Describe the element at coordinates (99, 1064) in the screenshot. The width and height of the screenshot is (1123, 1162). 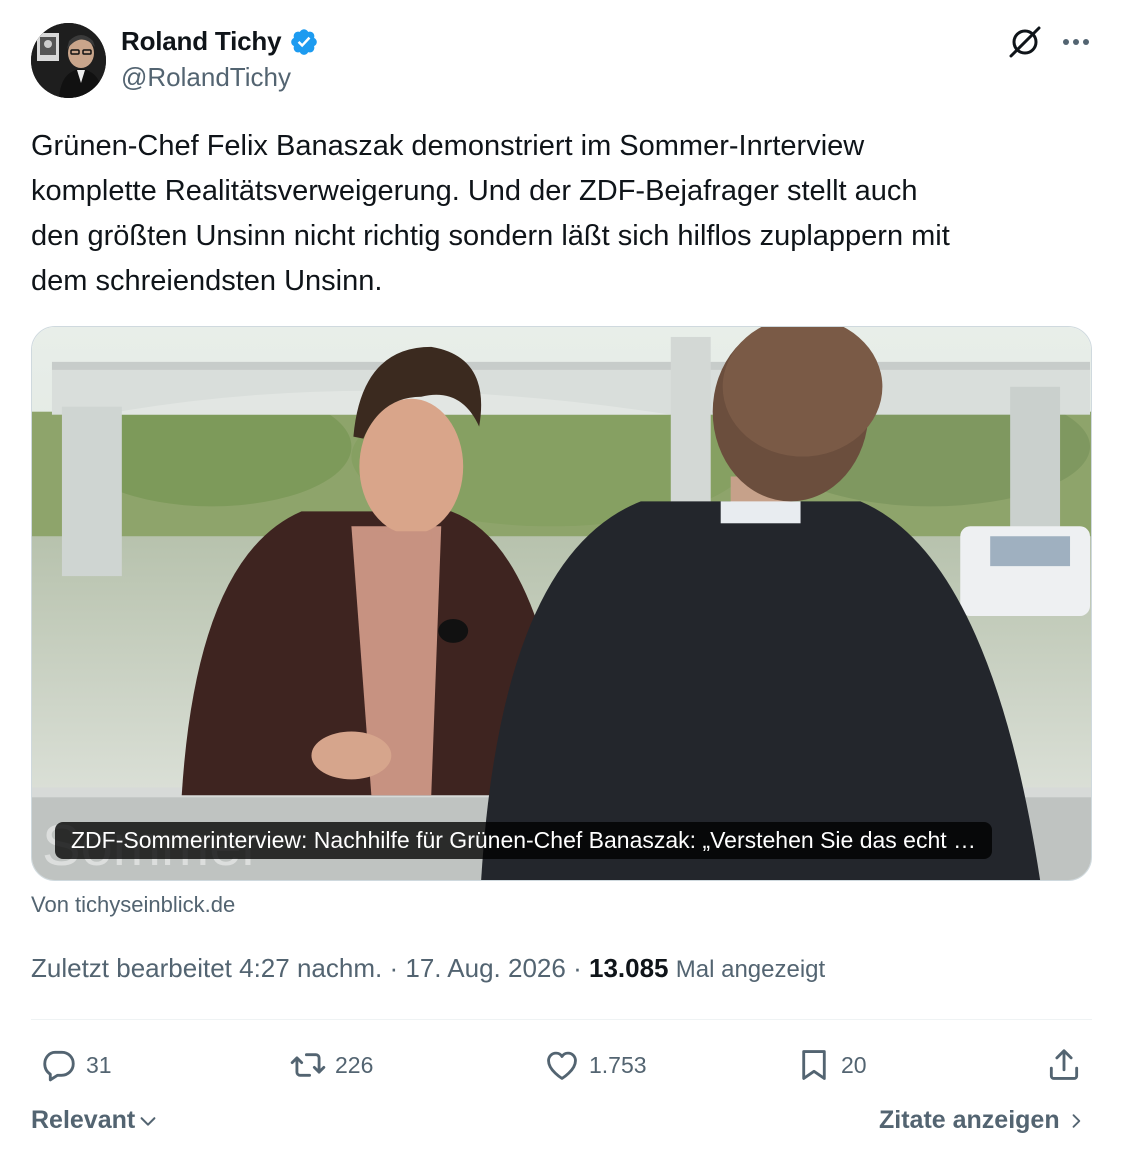
I see `reply-count: 31` at that location.